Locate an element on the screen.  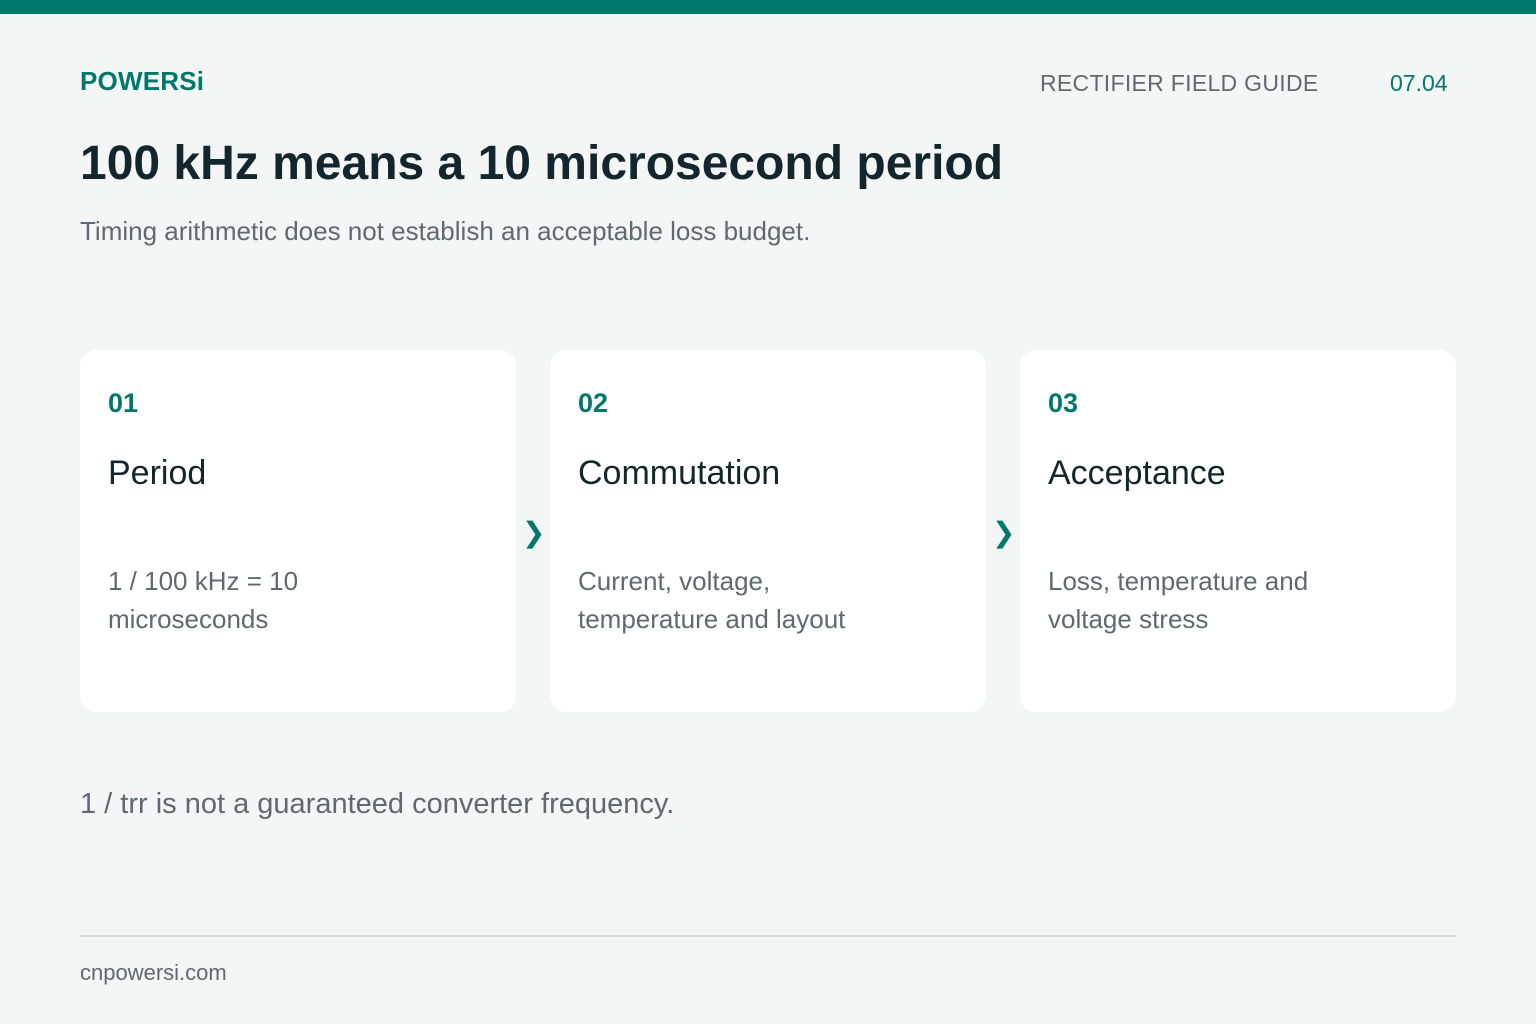
step-title: Commutation is located at coordinates (679, 473).